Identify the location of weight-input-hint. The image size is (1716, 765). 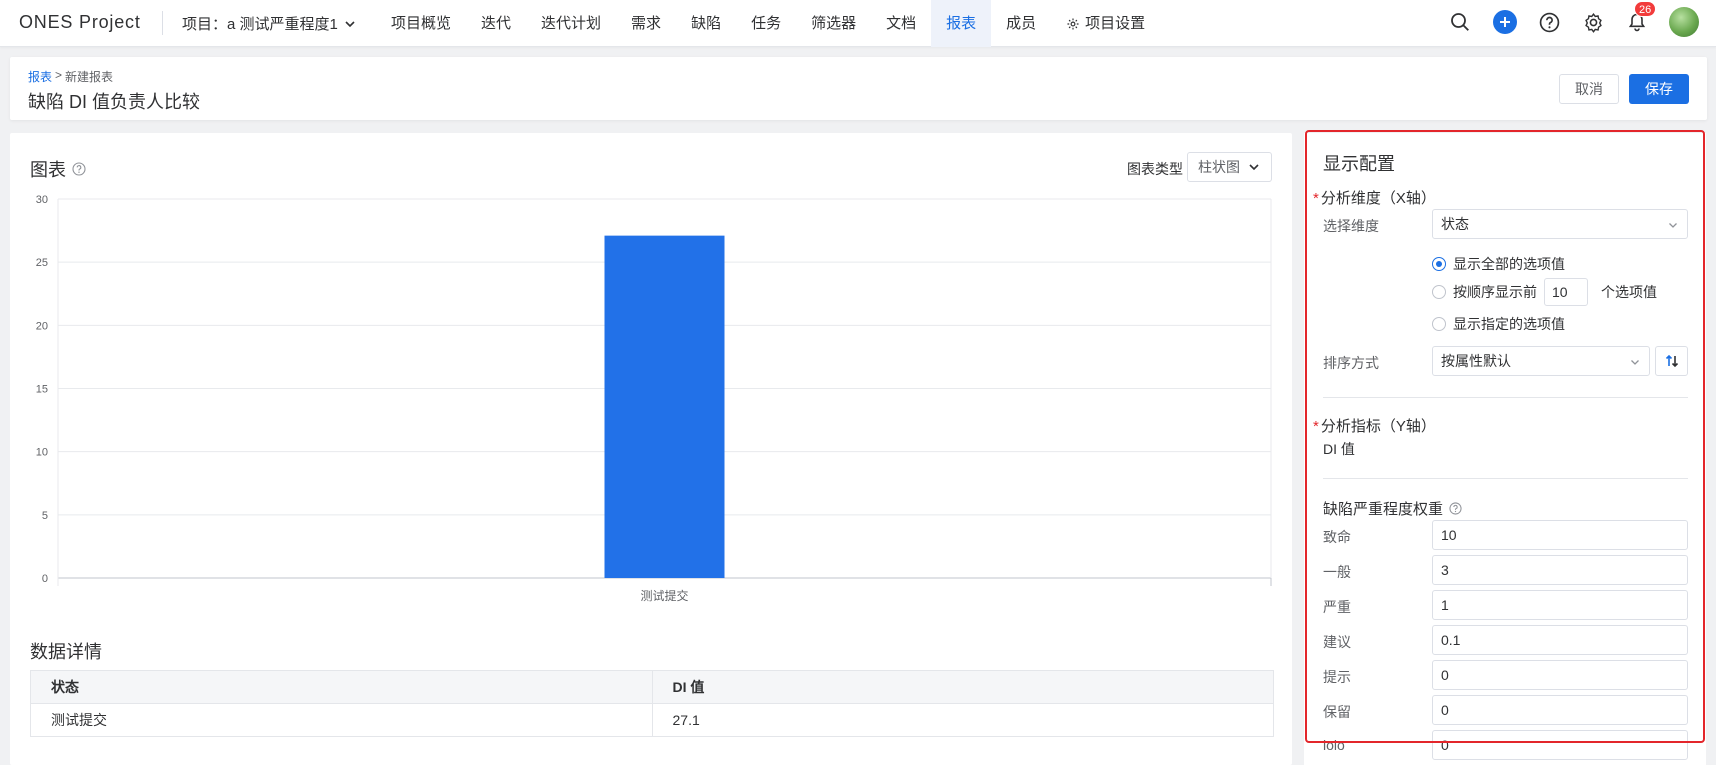
(1560, 675).